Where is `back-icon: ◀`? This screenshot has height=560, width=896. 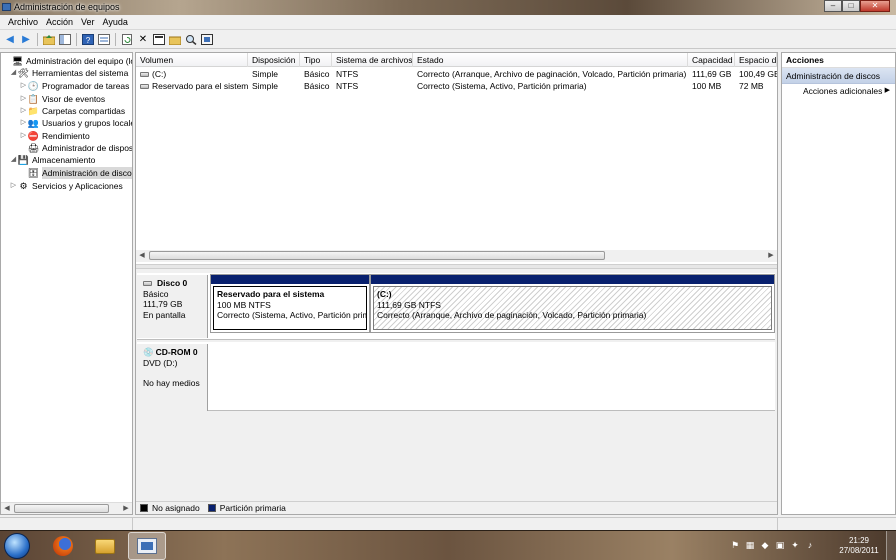 back-icon: ◀ is located at coordinates (10, 40).